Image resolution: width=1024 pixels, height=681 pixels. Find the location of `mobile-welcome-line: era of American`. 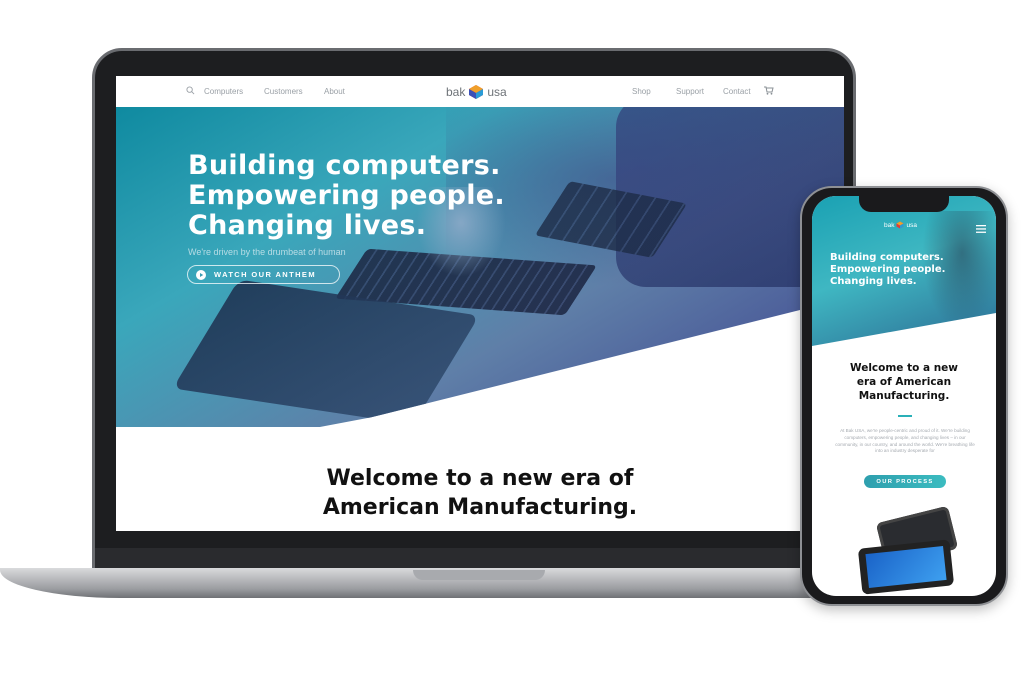

mobile-welcome-line: era of American is located at coordinates (904, 382).